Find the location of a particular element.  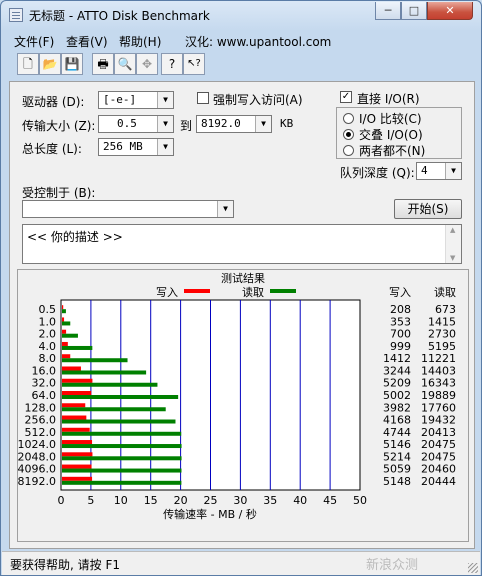

scroll-down-icon: ▼ is located at coordinates (452, 258).